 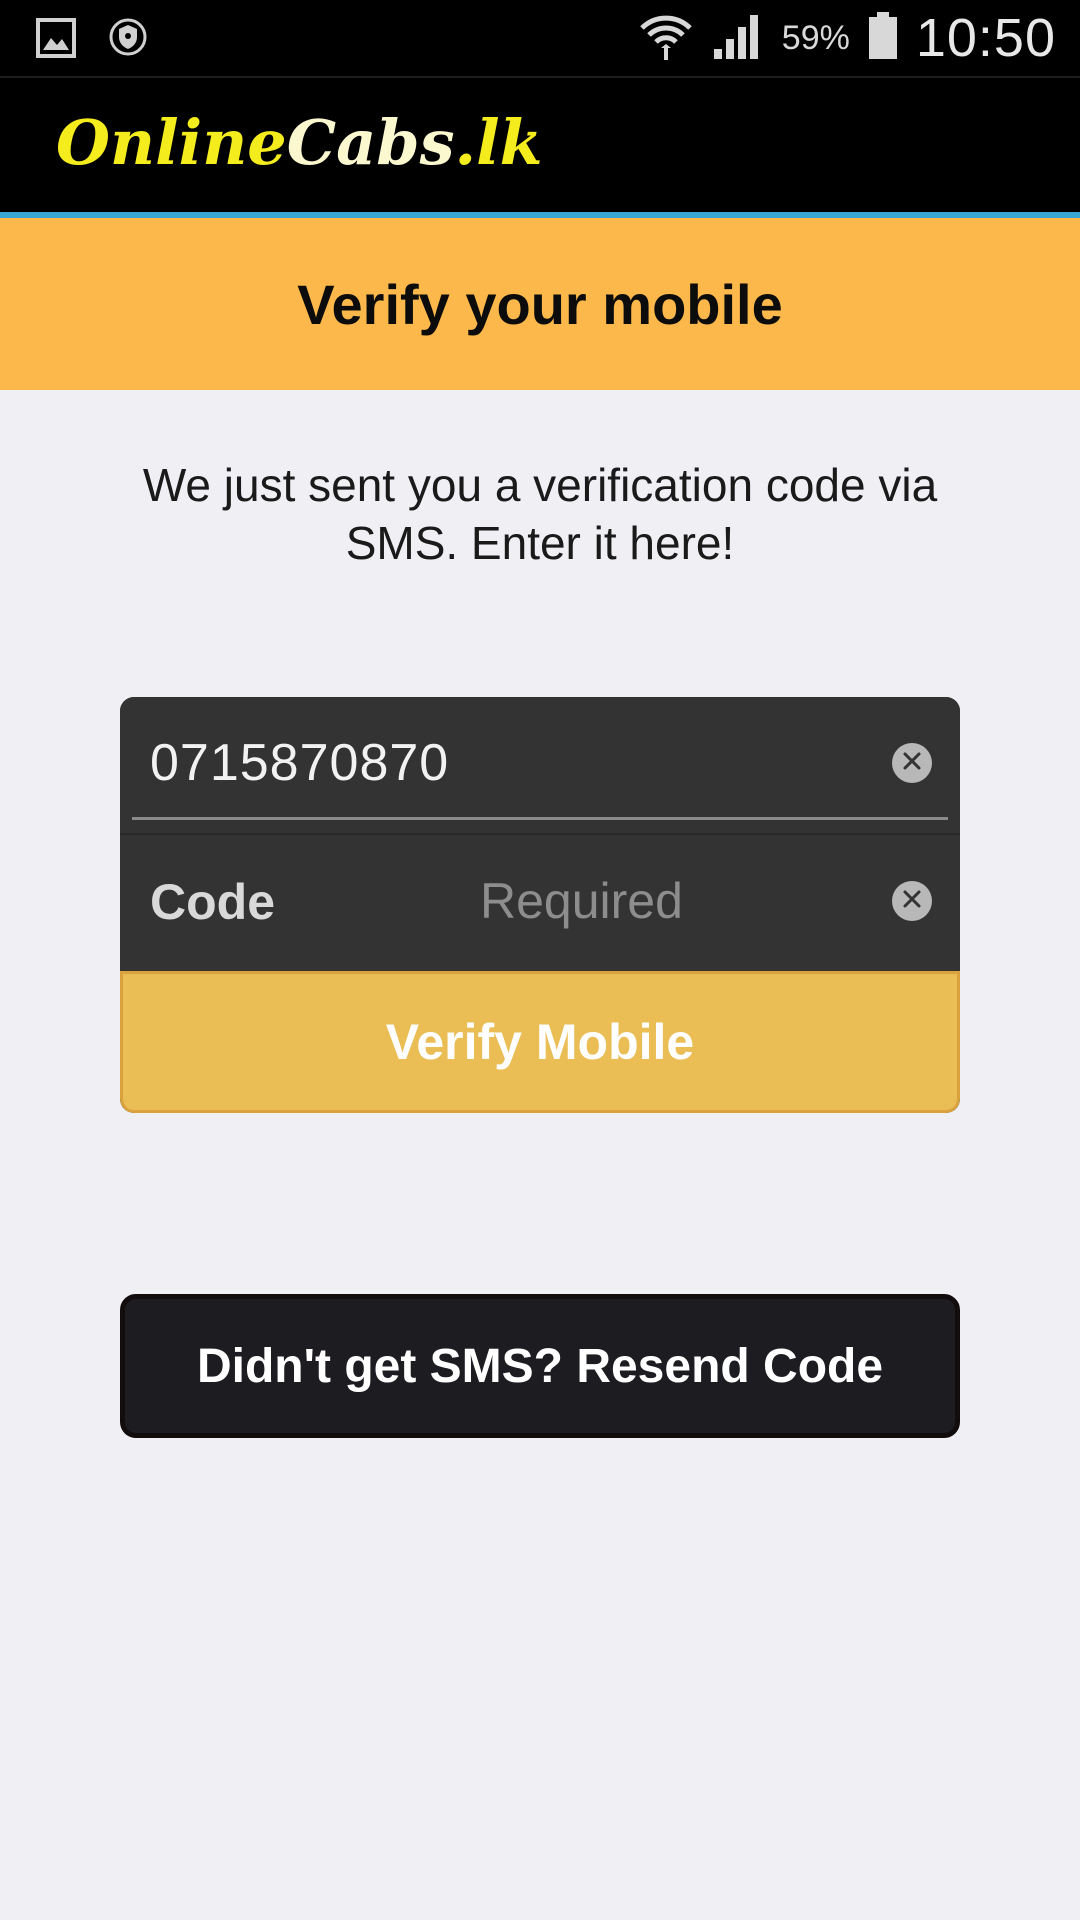 I want to click on clear-phone-button, so click(x=912, y=763).